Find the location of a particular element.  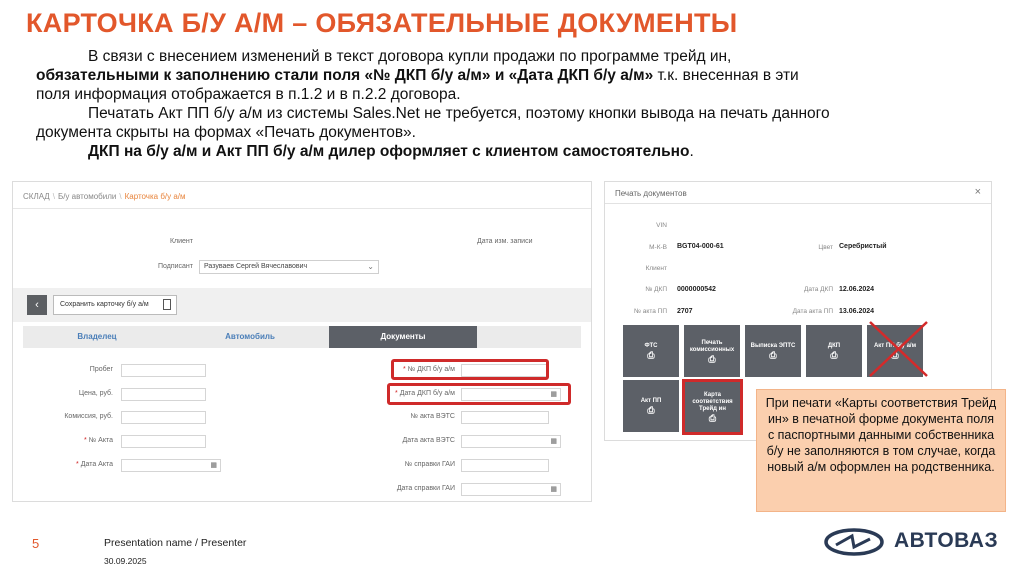

gai-date-label: Дата справки ГАИ is located at coordinates (425, 488).